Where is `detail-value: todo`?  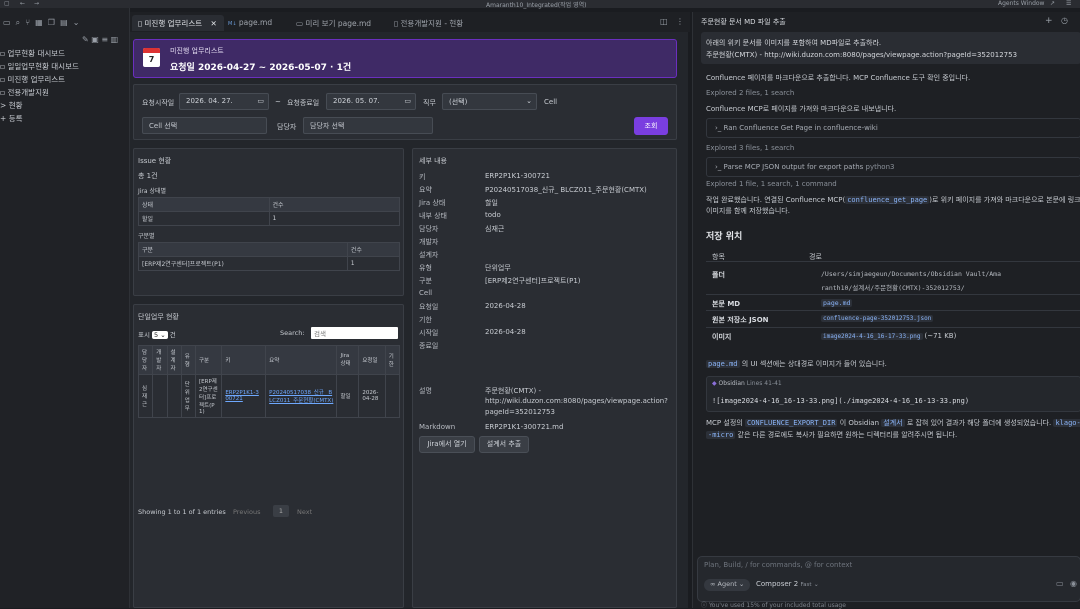
detail-value: todo is located at coordinates (493, 215).